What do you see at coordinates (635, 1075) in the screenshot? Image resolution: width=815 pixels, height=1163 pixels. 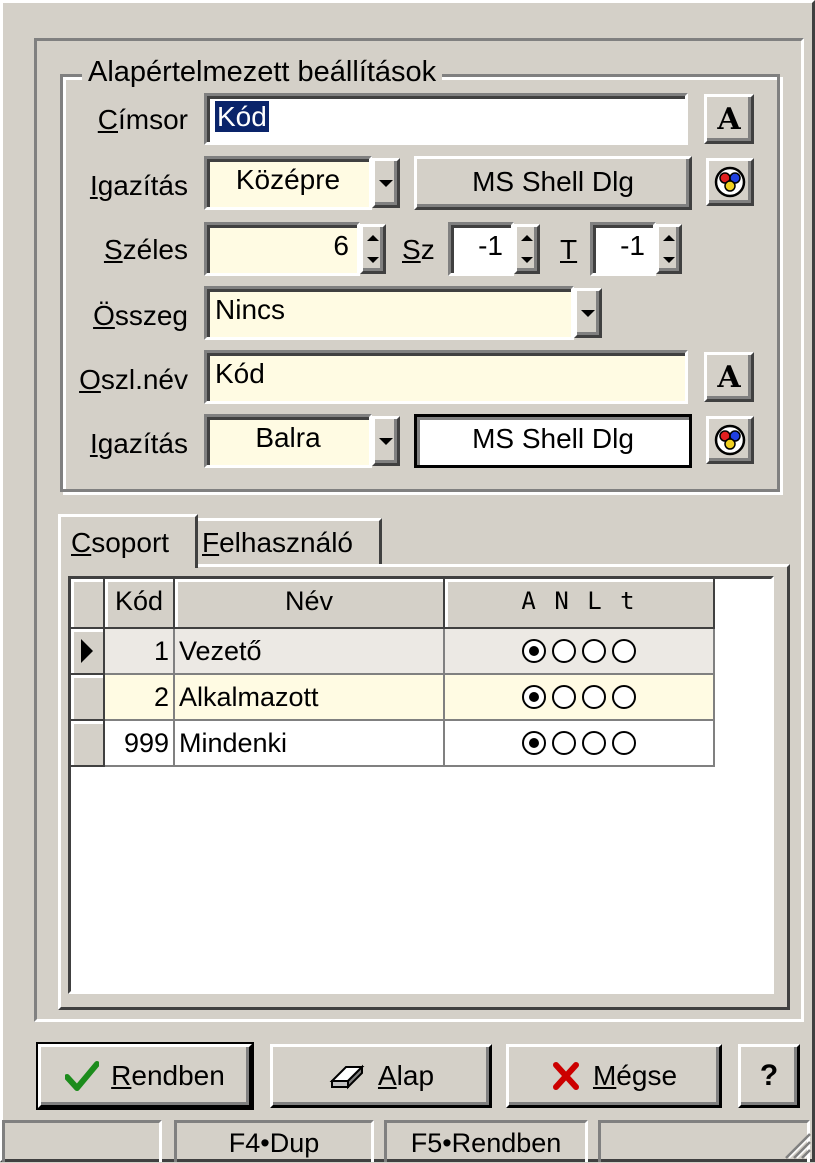 I see `cancel-button-label: Mégse` at bounding box center [635, 1075].